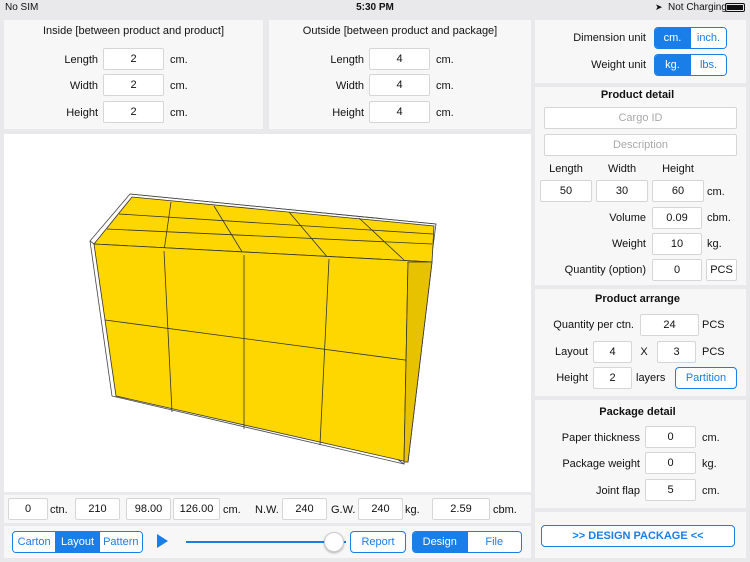 The image size is (750, 562). What do you see at coordinates (676, 352) in the screenshot?
I see `layout-rows-field: 3` at bounding box center [676, 352].